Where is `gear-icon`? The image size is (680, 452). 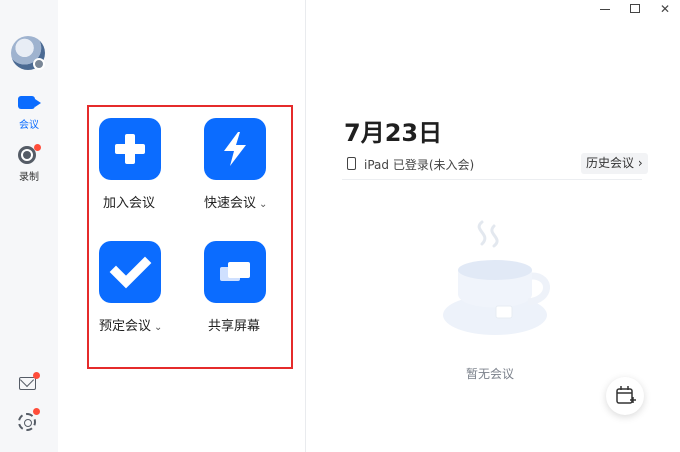 gear-icon is located at coordinates (27, 422).